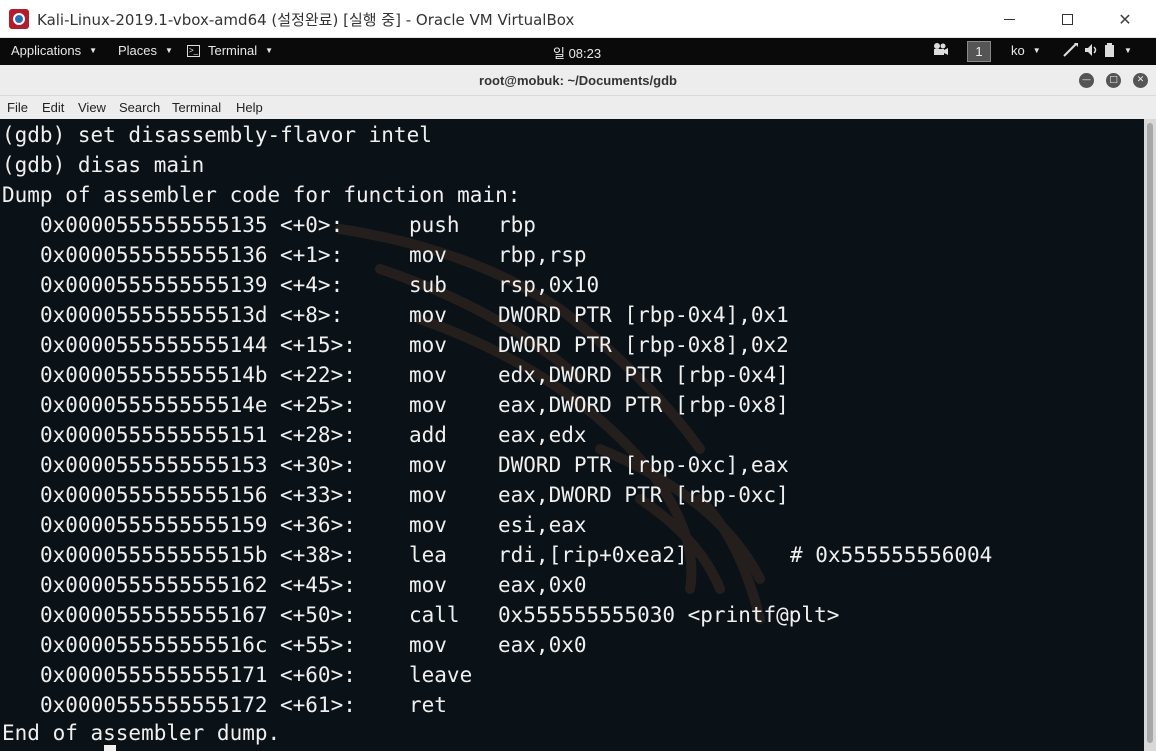 Image resolution: width=1156 pixels, height=751 pixels. I want to click on asm-operands: rbp, so click(517, 225).